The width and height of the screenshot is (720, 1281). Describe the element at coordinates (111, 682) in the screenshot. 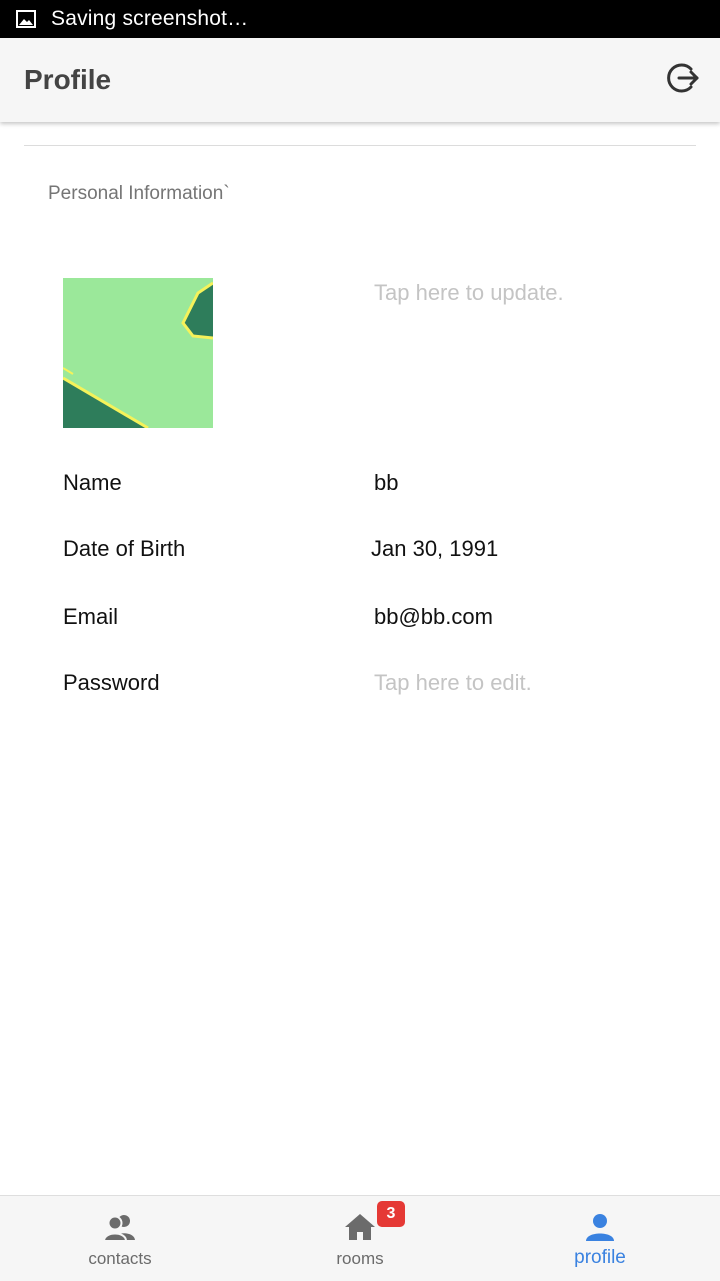

I see `password-label: Password` at that location.